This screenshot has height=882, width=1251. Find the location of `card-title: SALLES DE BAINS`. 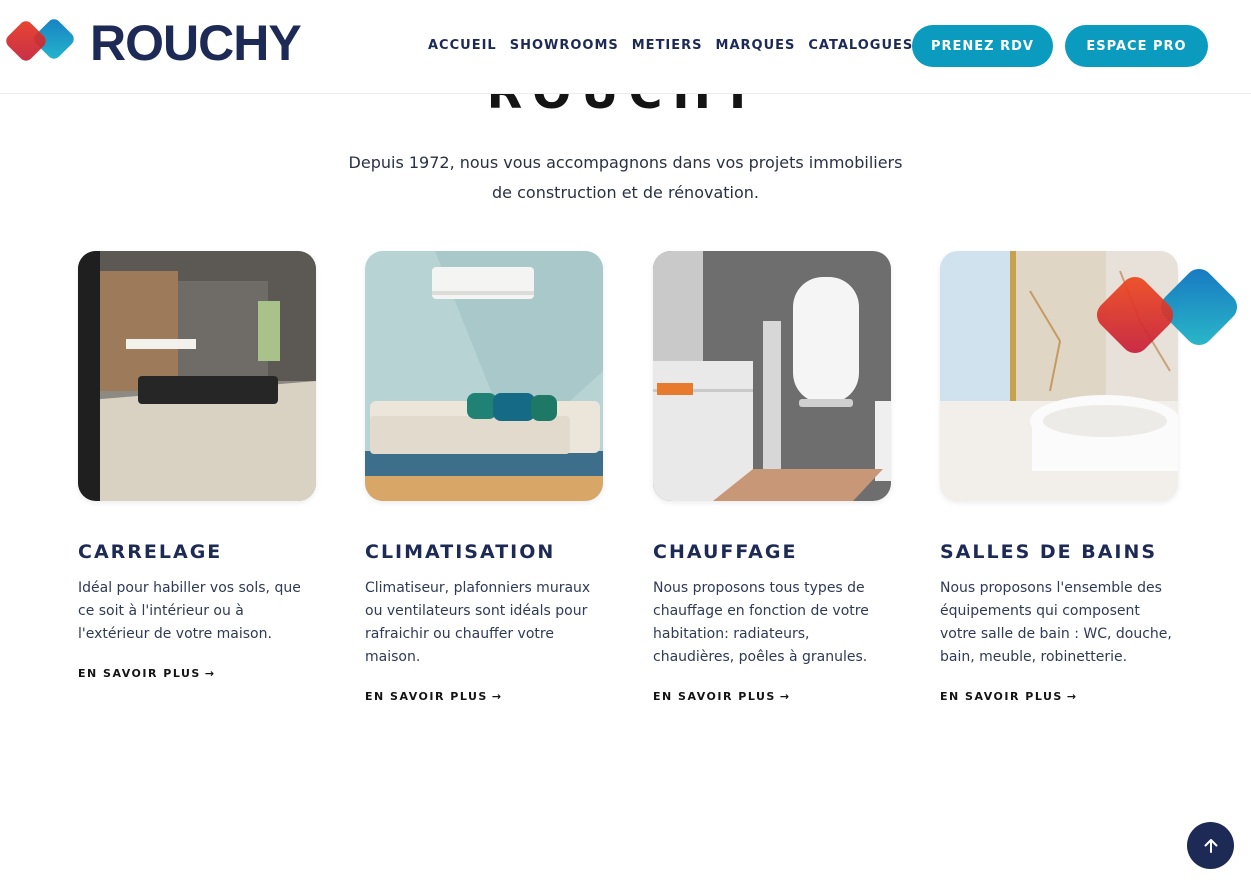

card-title: SALLES DE BAINS is located at coordinates (1049, 552).